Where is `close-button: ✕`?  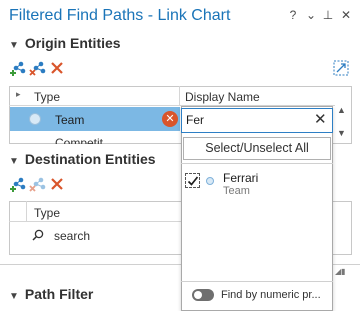
close-button: ✕ is located at coordinates (346, 15).